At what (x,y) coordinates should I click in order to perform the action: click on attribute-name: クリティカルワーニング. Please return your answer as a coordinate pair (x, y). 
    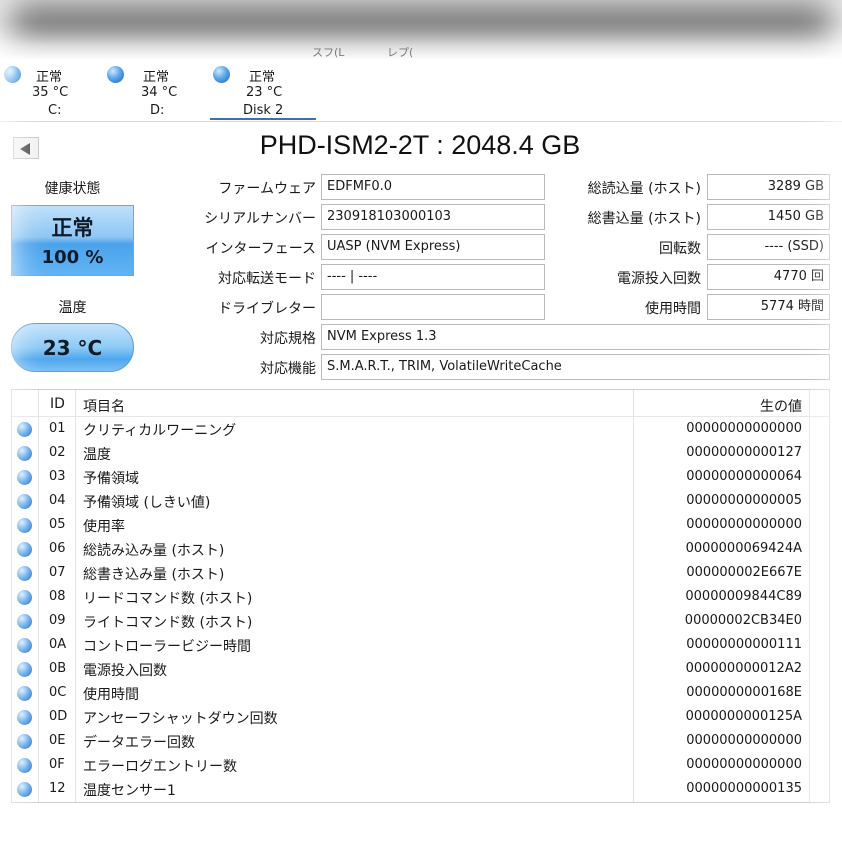
    Looking at the image, I should click on (160, 431).